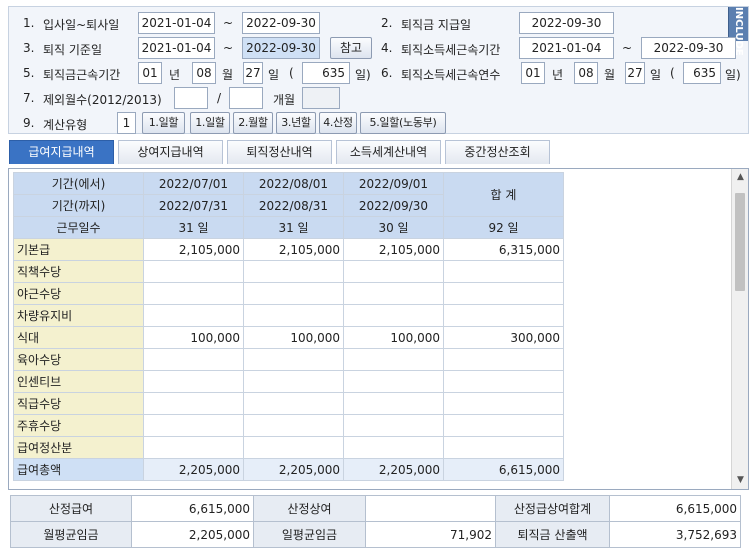 The image size is (749, 553). I want to click on tab-income-tax-calc: 소득세계산내역, so click(388, 152).